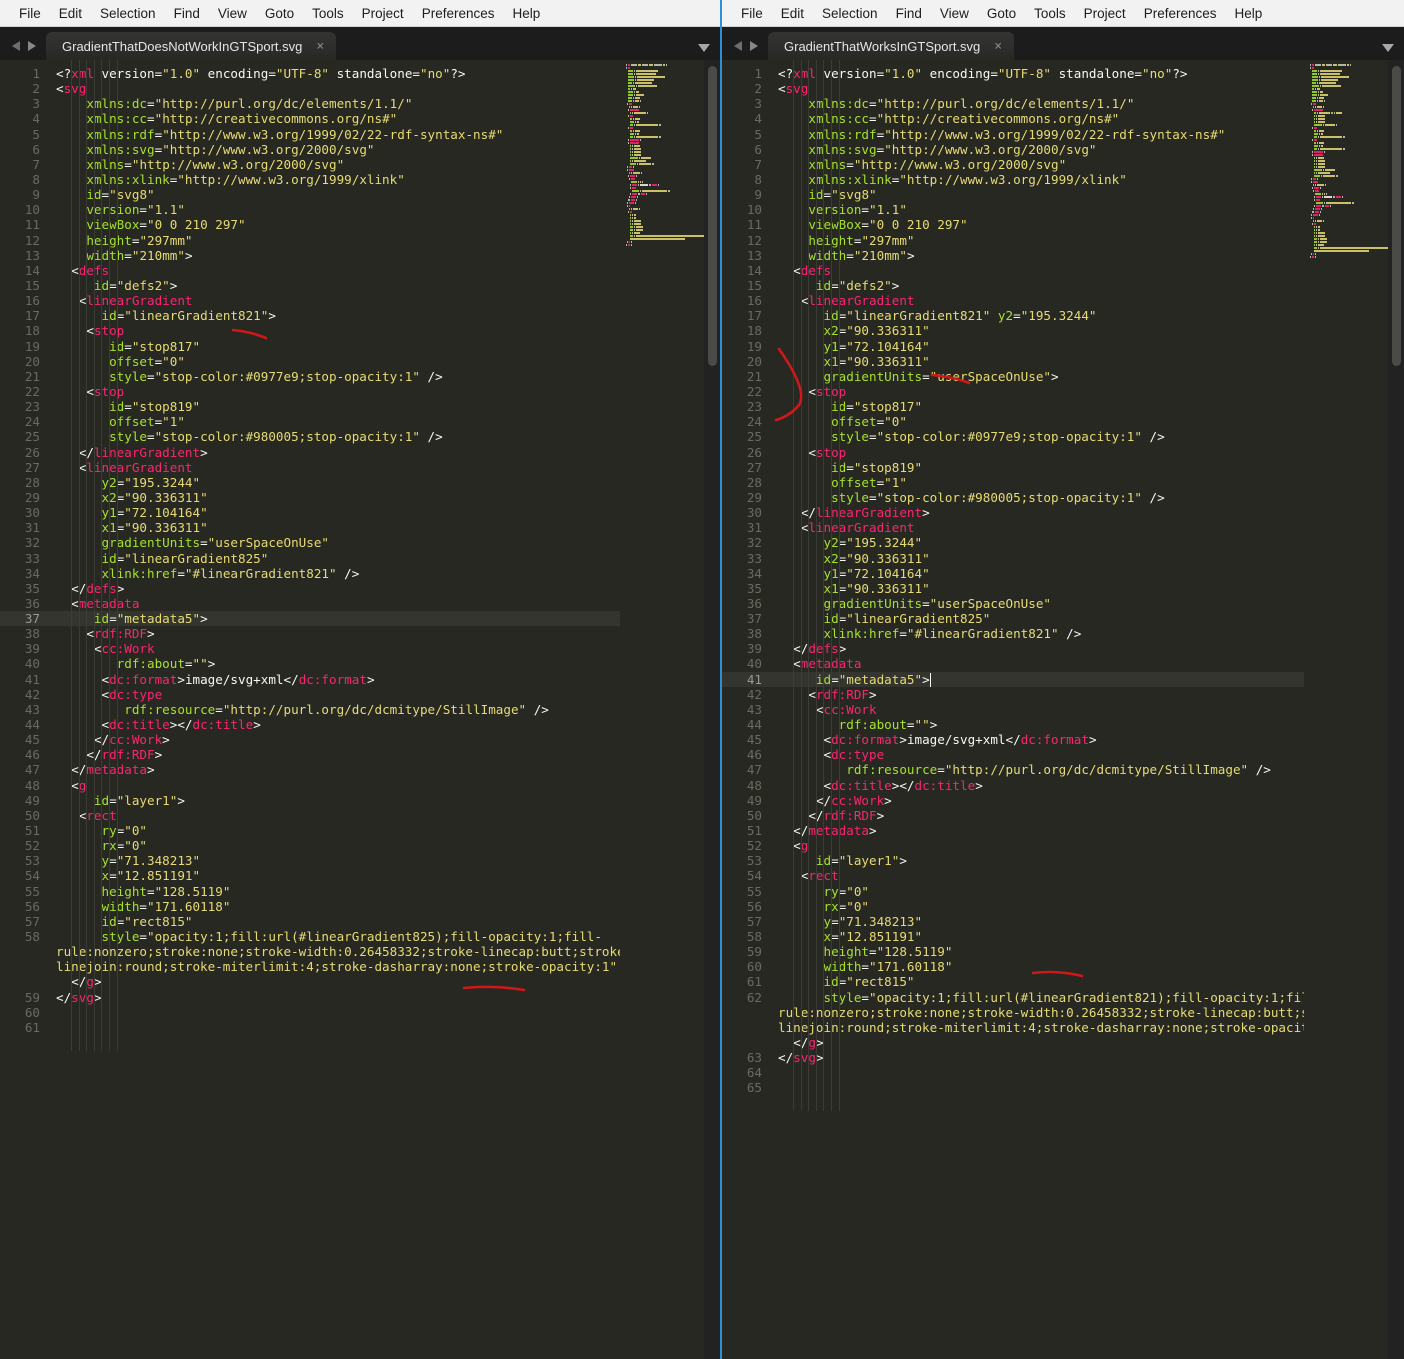 The height and width of the screenshot is (1359, 1404). Describe the element at coordinates (754, 255) in the screenshot. I see `line-number: 13` at that location.